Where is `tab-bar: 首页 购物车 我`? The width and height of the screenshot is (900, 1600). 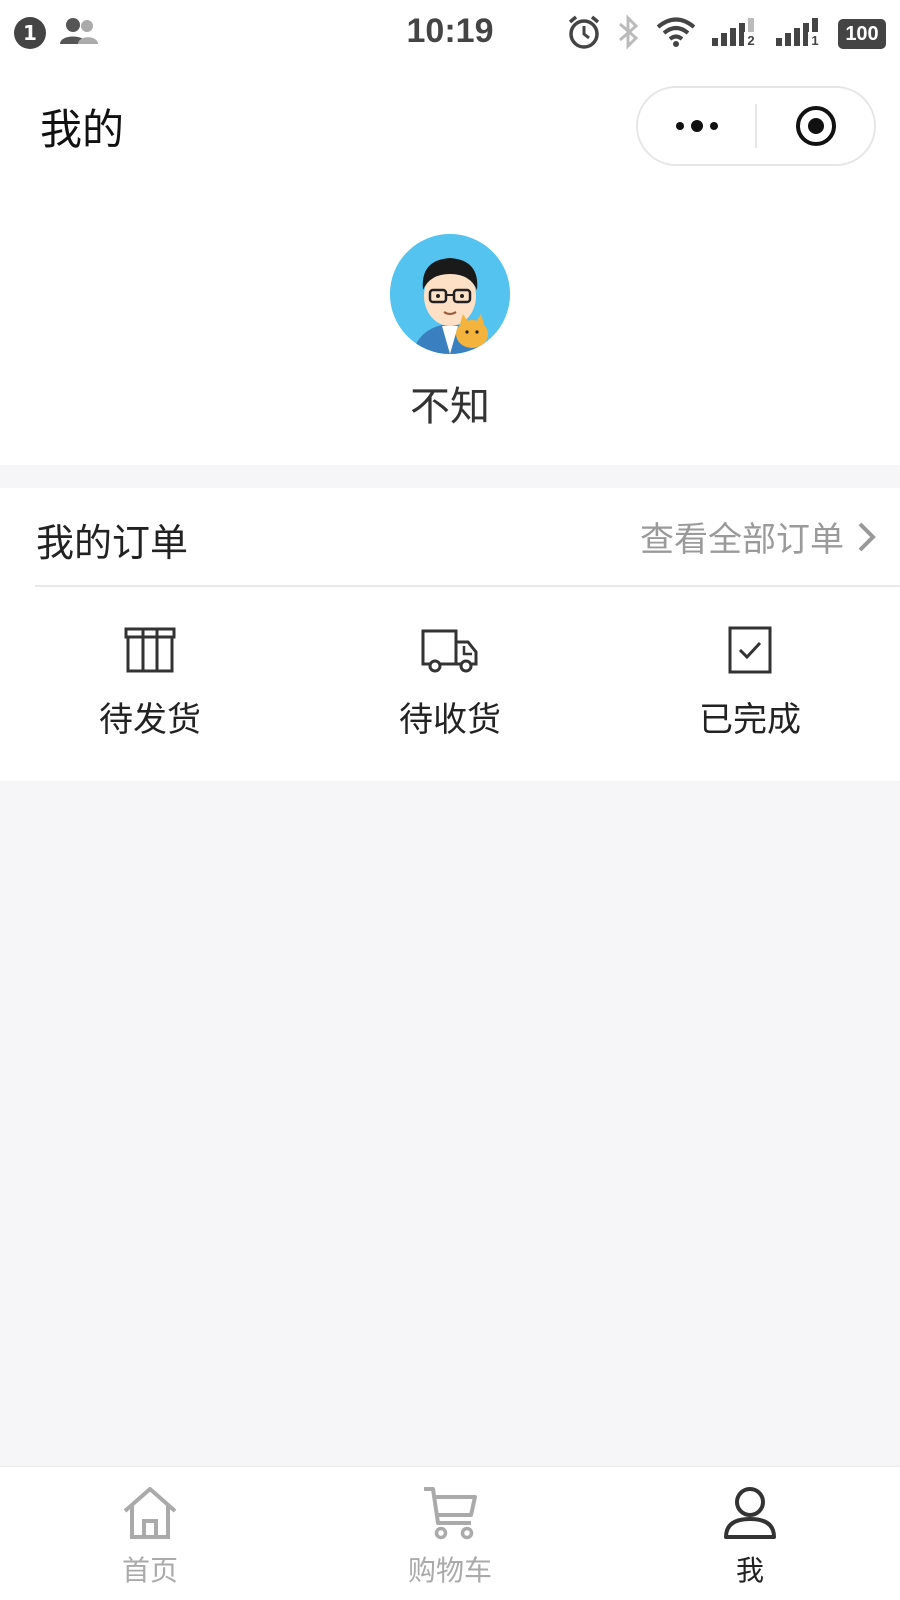 tab-bar: 首页 购物车 我 is located at coordinates (450, 1533).